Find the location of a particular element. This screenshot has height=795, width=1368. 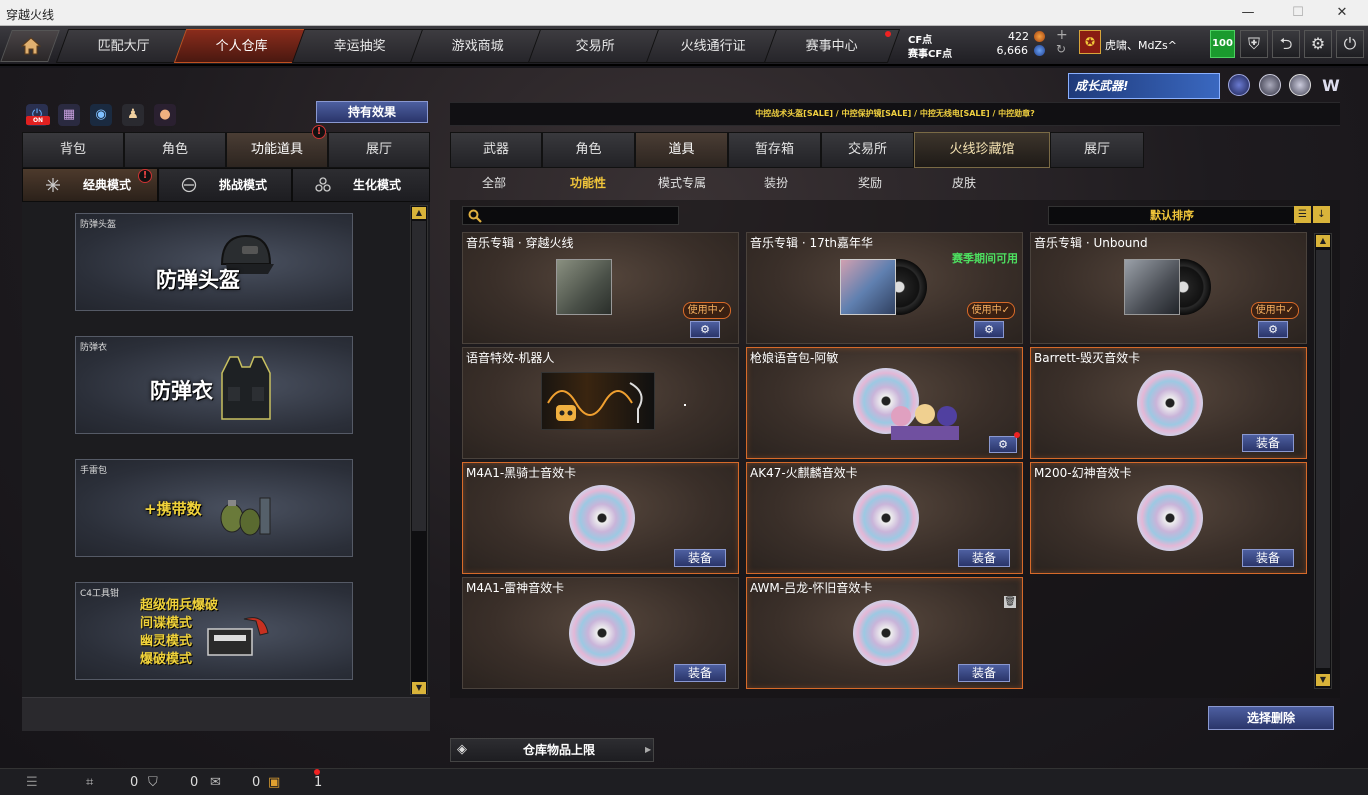

window-title: 穿越火线 is located at coordinates (30, 15).